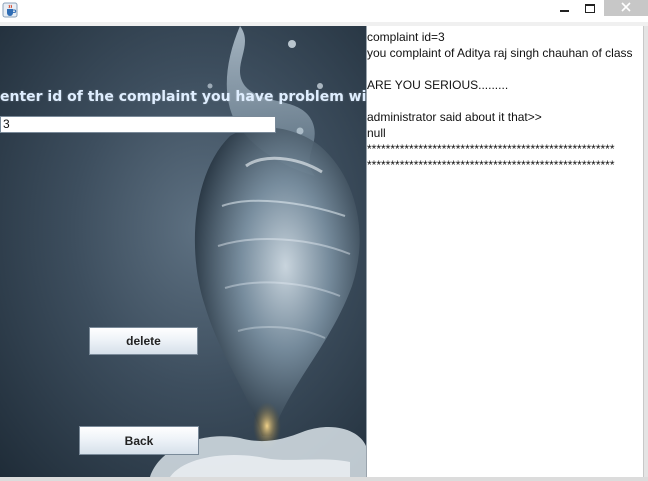 The height and width of the screenshot is (481, 648). Describe the element at coordinates (564, 8) in the screenshot. I see `minimize-button` at that location.